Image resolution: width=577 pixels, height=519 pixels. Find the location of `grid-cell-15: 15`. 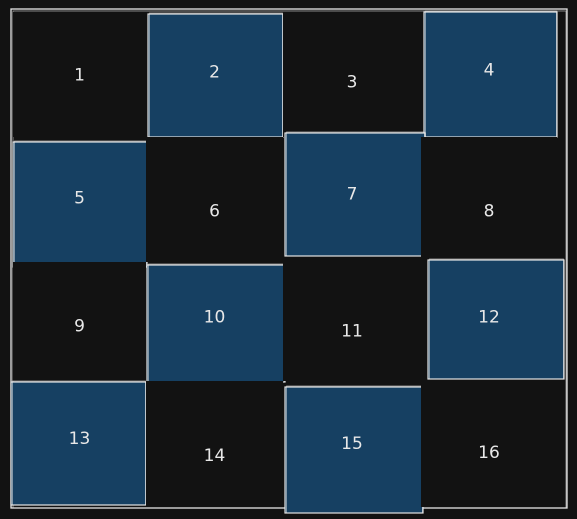

grid-cell-15: 15 is located at coordinates (354, 449).